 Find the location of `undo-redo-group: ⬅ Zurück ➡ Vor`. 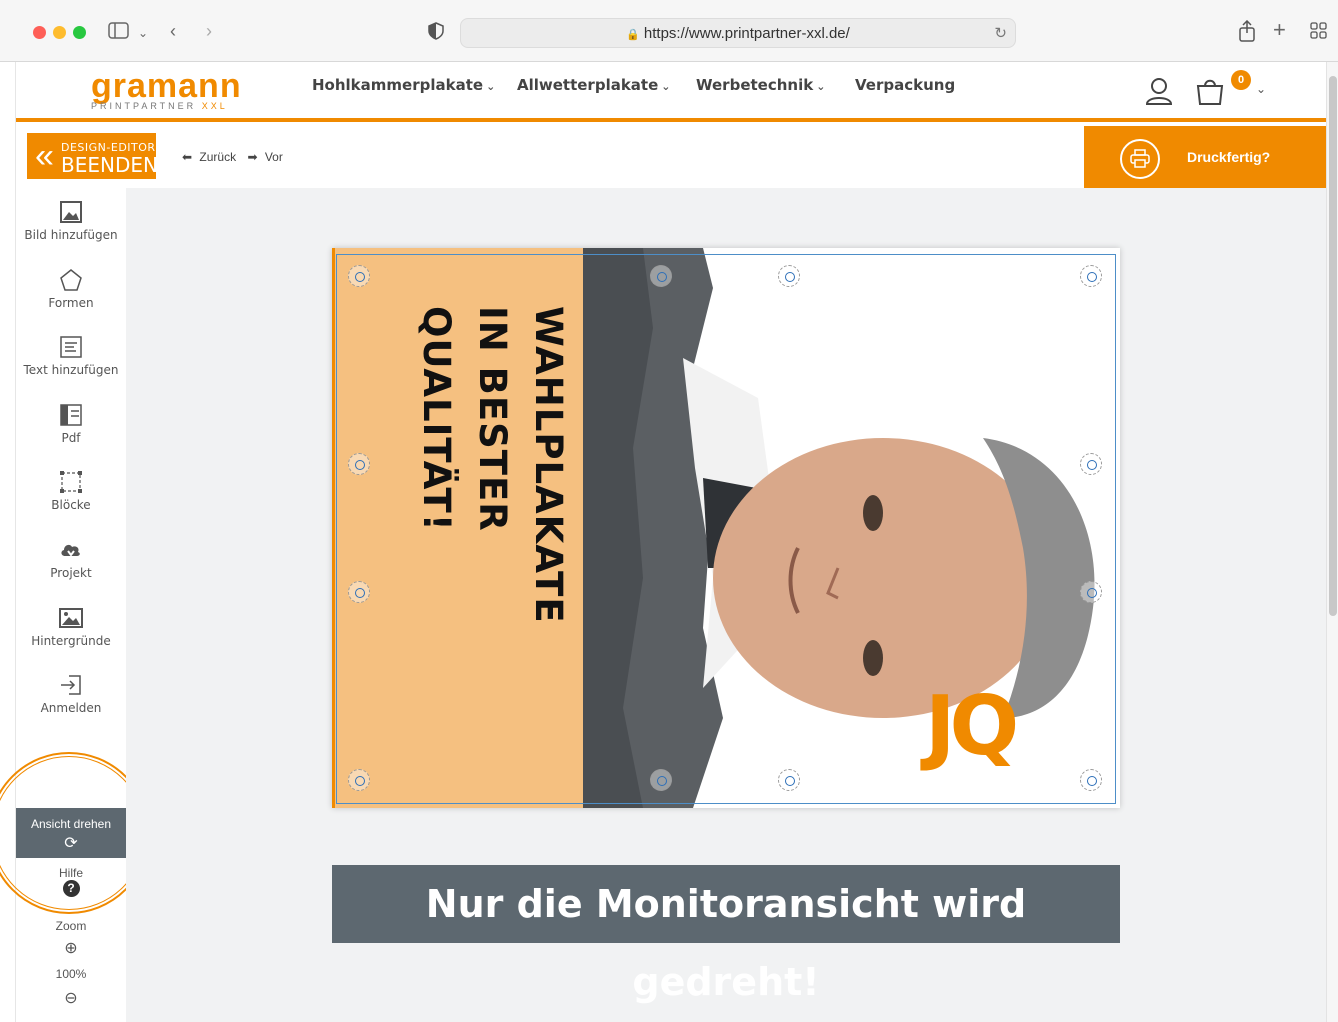

undo-redo-group: ⬅ Zurück ➡ Vor is located at coordinates (236, 157).